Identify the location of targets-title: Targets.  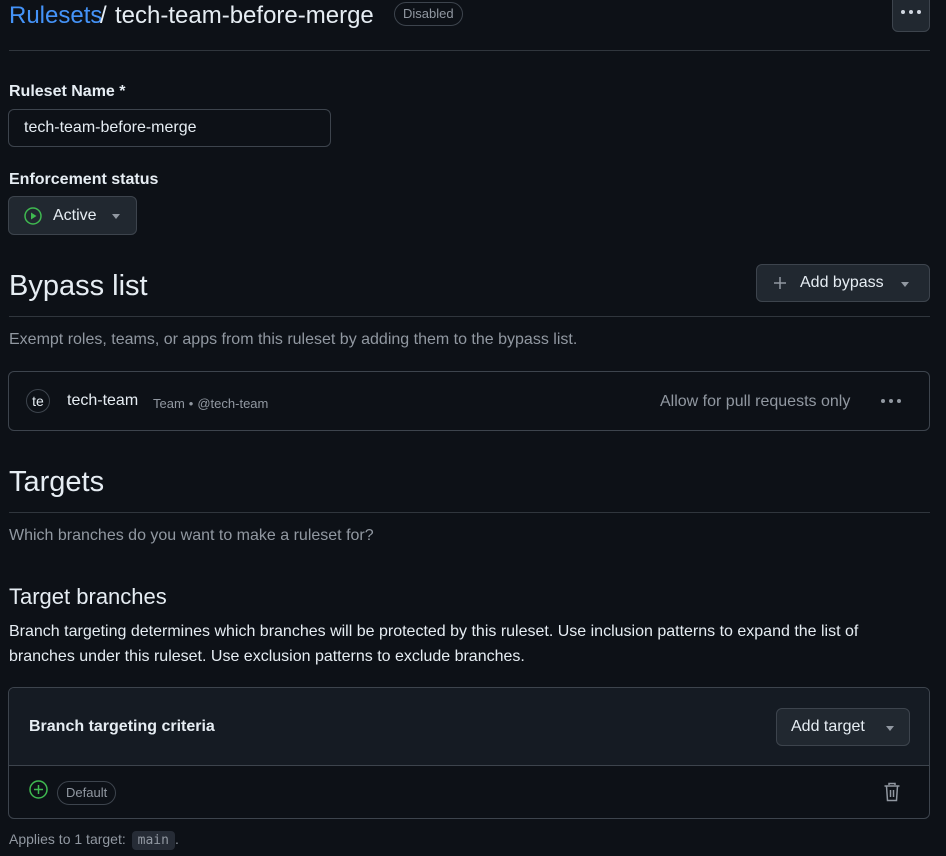
(57, 482).